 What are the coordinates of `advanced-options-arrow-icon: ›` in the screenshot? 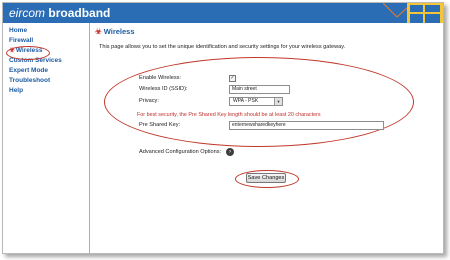 It's located at (230, 152).